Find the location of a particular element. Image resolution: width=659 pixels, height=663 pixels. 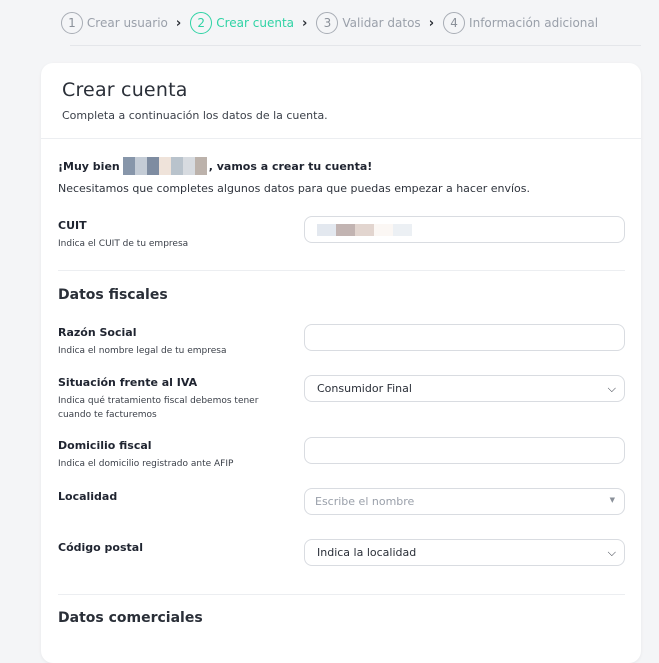

localidad-row: Localidad Escribe el nombre ▼ is located at coordinates (341, 501).